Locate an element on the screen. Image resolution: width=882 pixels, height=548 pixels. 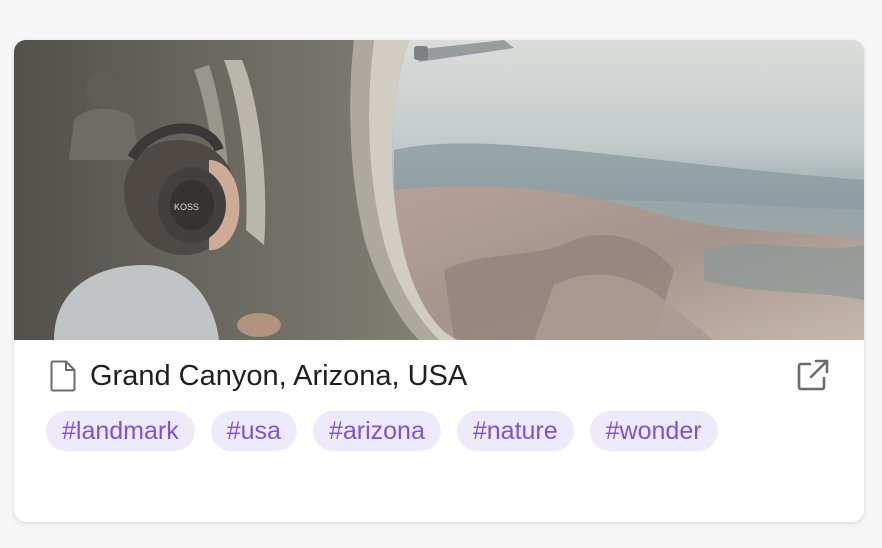
tag-arizona: #arizona is located at coordinates (376, 431).